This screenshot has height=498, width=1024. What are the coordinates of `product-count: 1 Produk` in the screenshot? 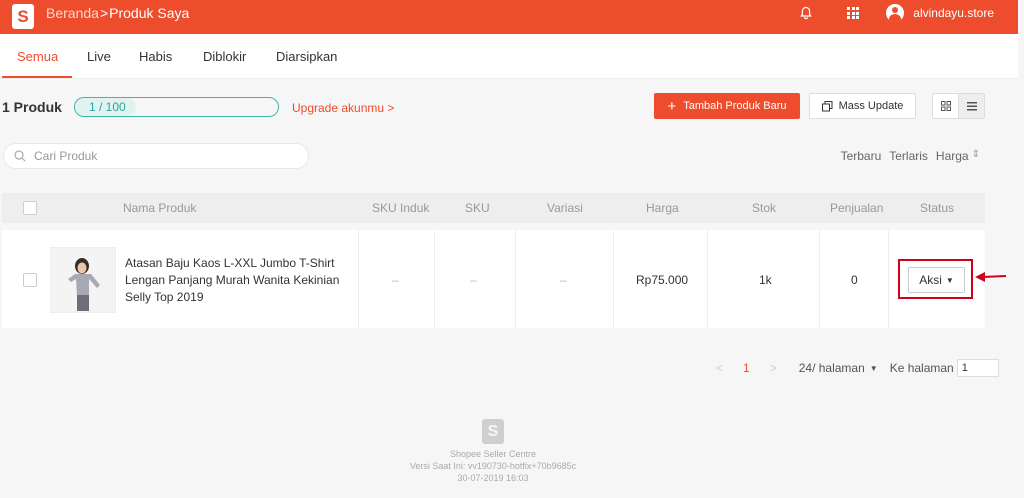 It's located at (32, 107).